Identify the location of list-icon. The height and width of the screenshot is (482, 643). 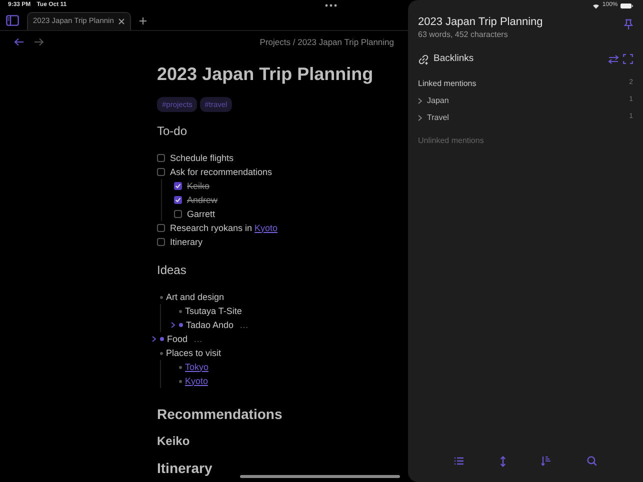
(459, 461).